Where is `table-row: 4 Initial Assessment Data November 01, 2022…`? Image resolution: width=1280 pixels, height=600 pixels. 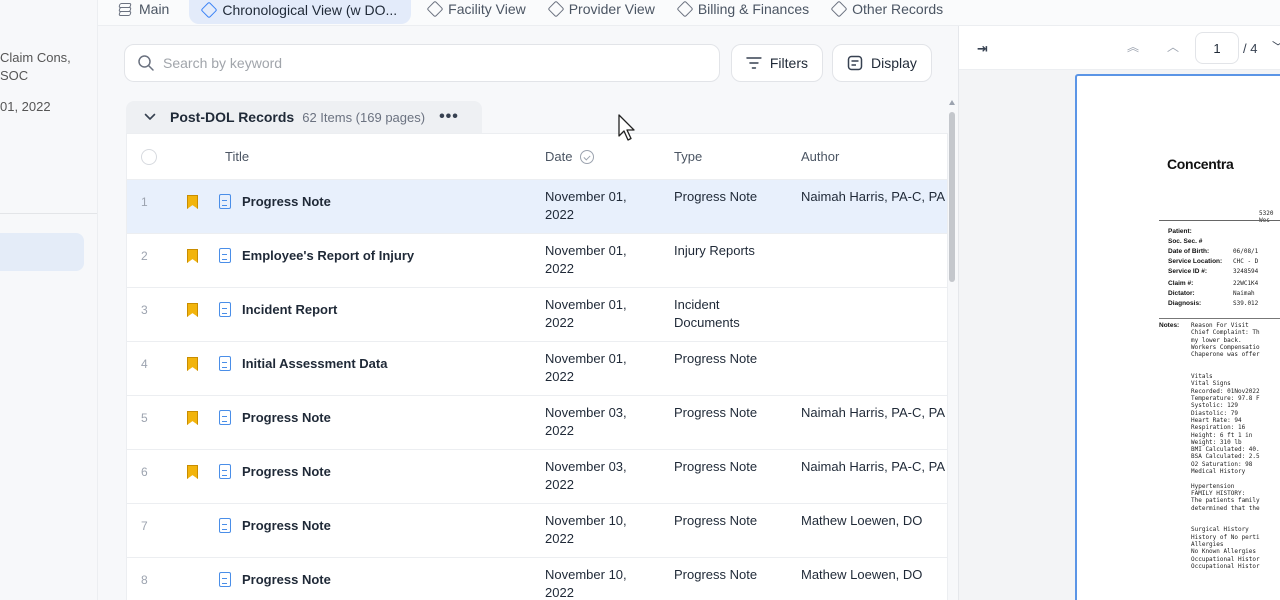 table-row: 4 Initial Assessment Data November 01, 2022… is located at coordinates (537, 369).